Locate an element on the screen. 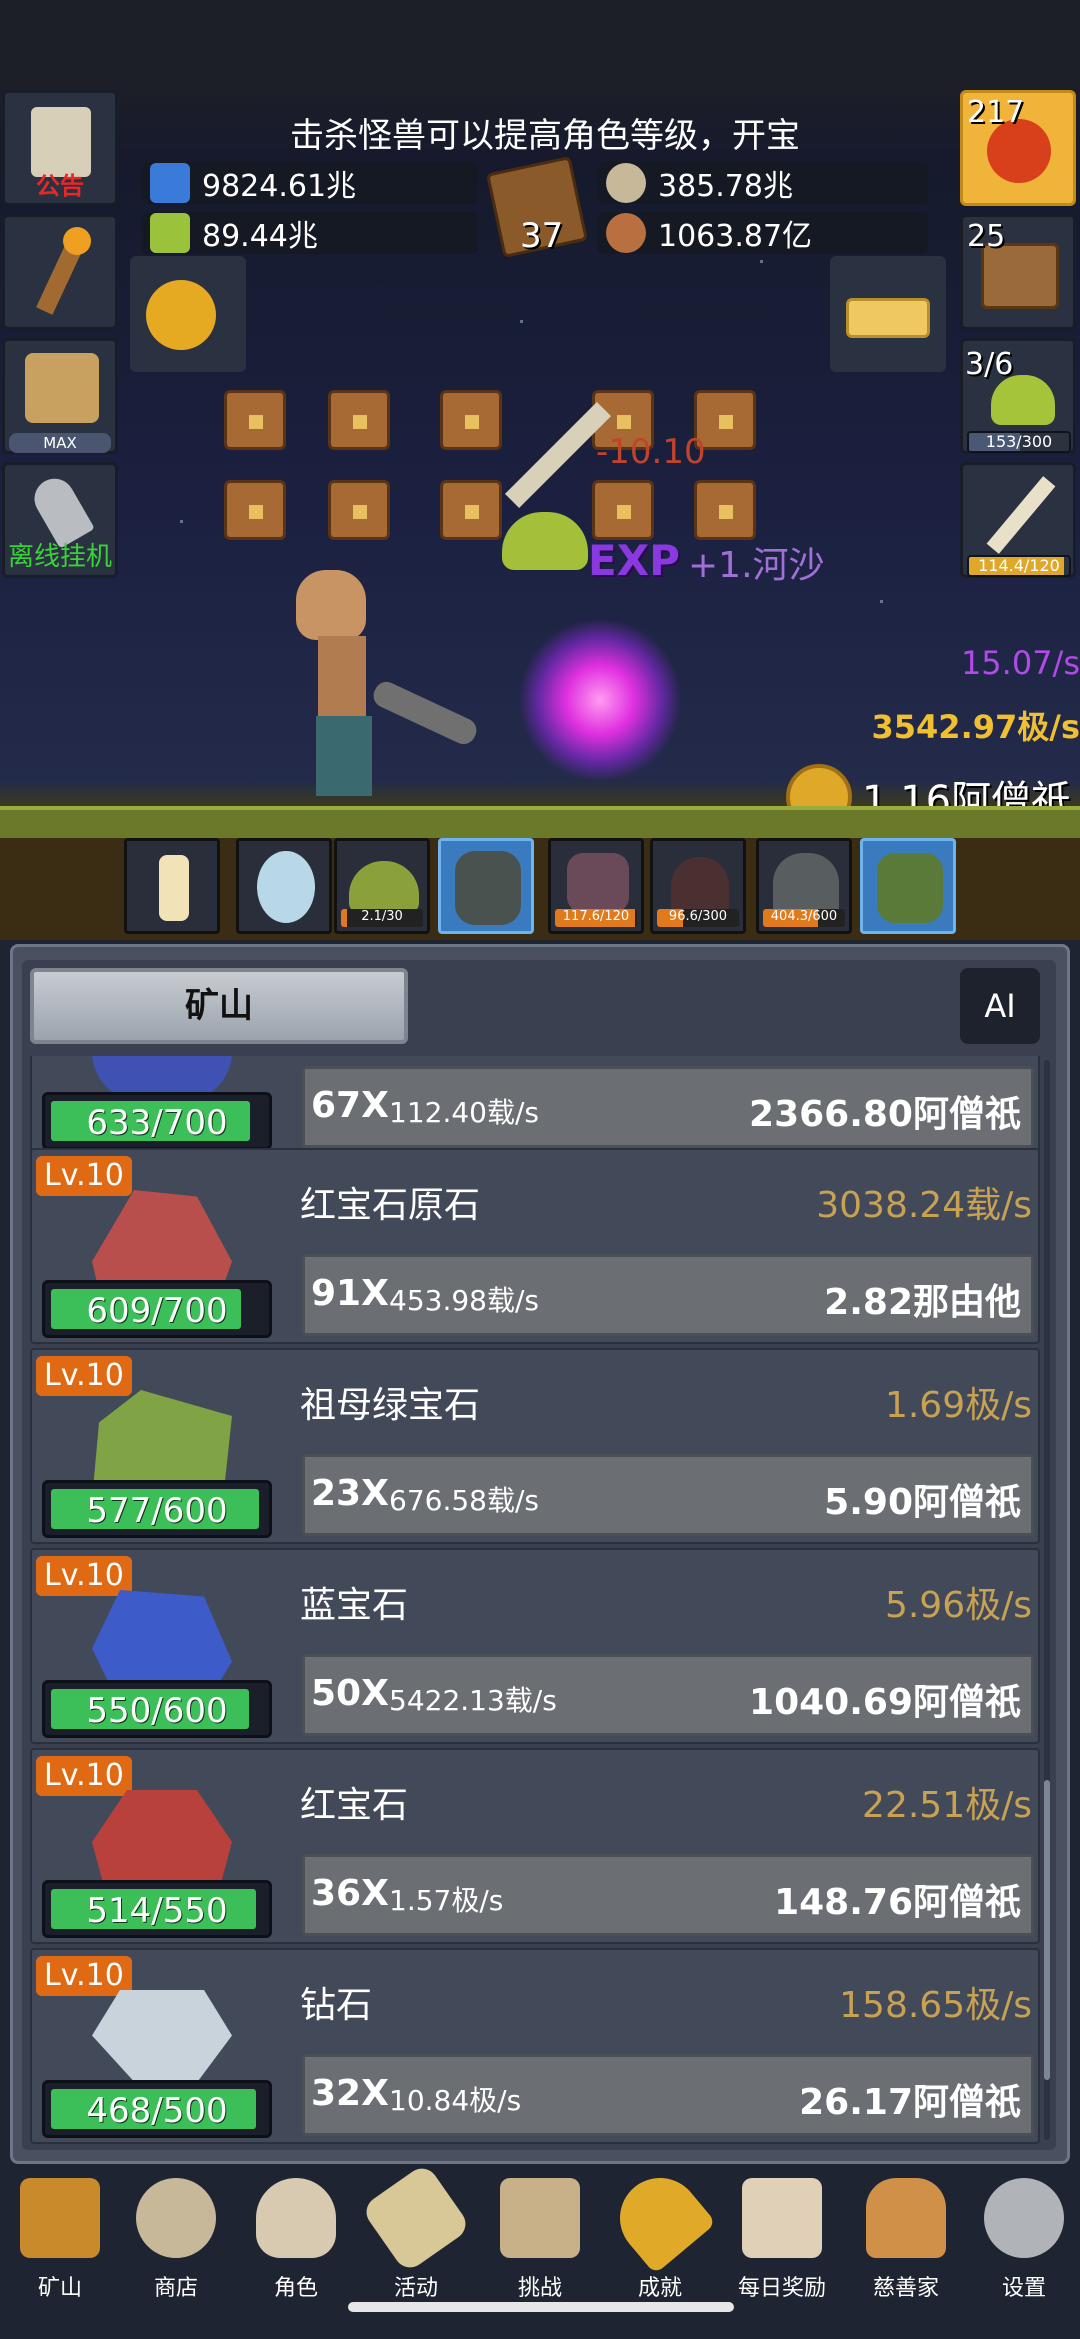 Image resolution: width=1080 pixels, height=2339 pixels. sword-button: 114.4/120 is located at coordinates (1018, 520).